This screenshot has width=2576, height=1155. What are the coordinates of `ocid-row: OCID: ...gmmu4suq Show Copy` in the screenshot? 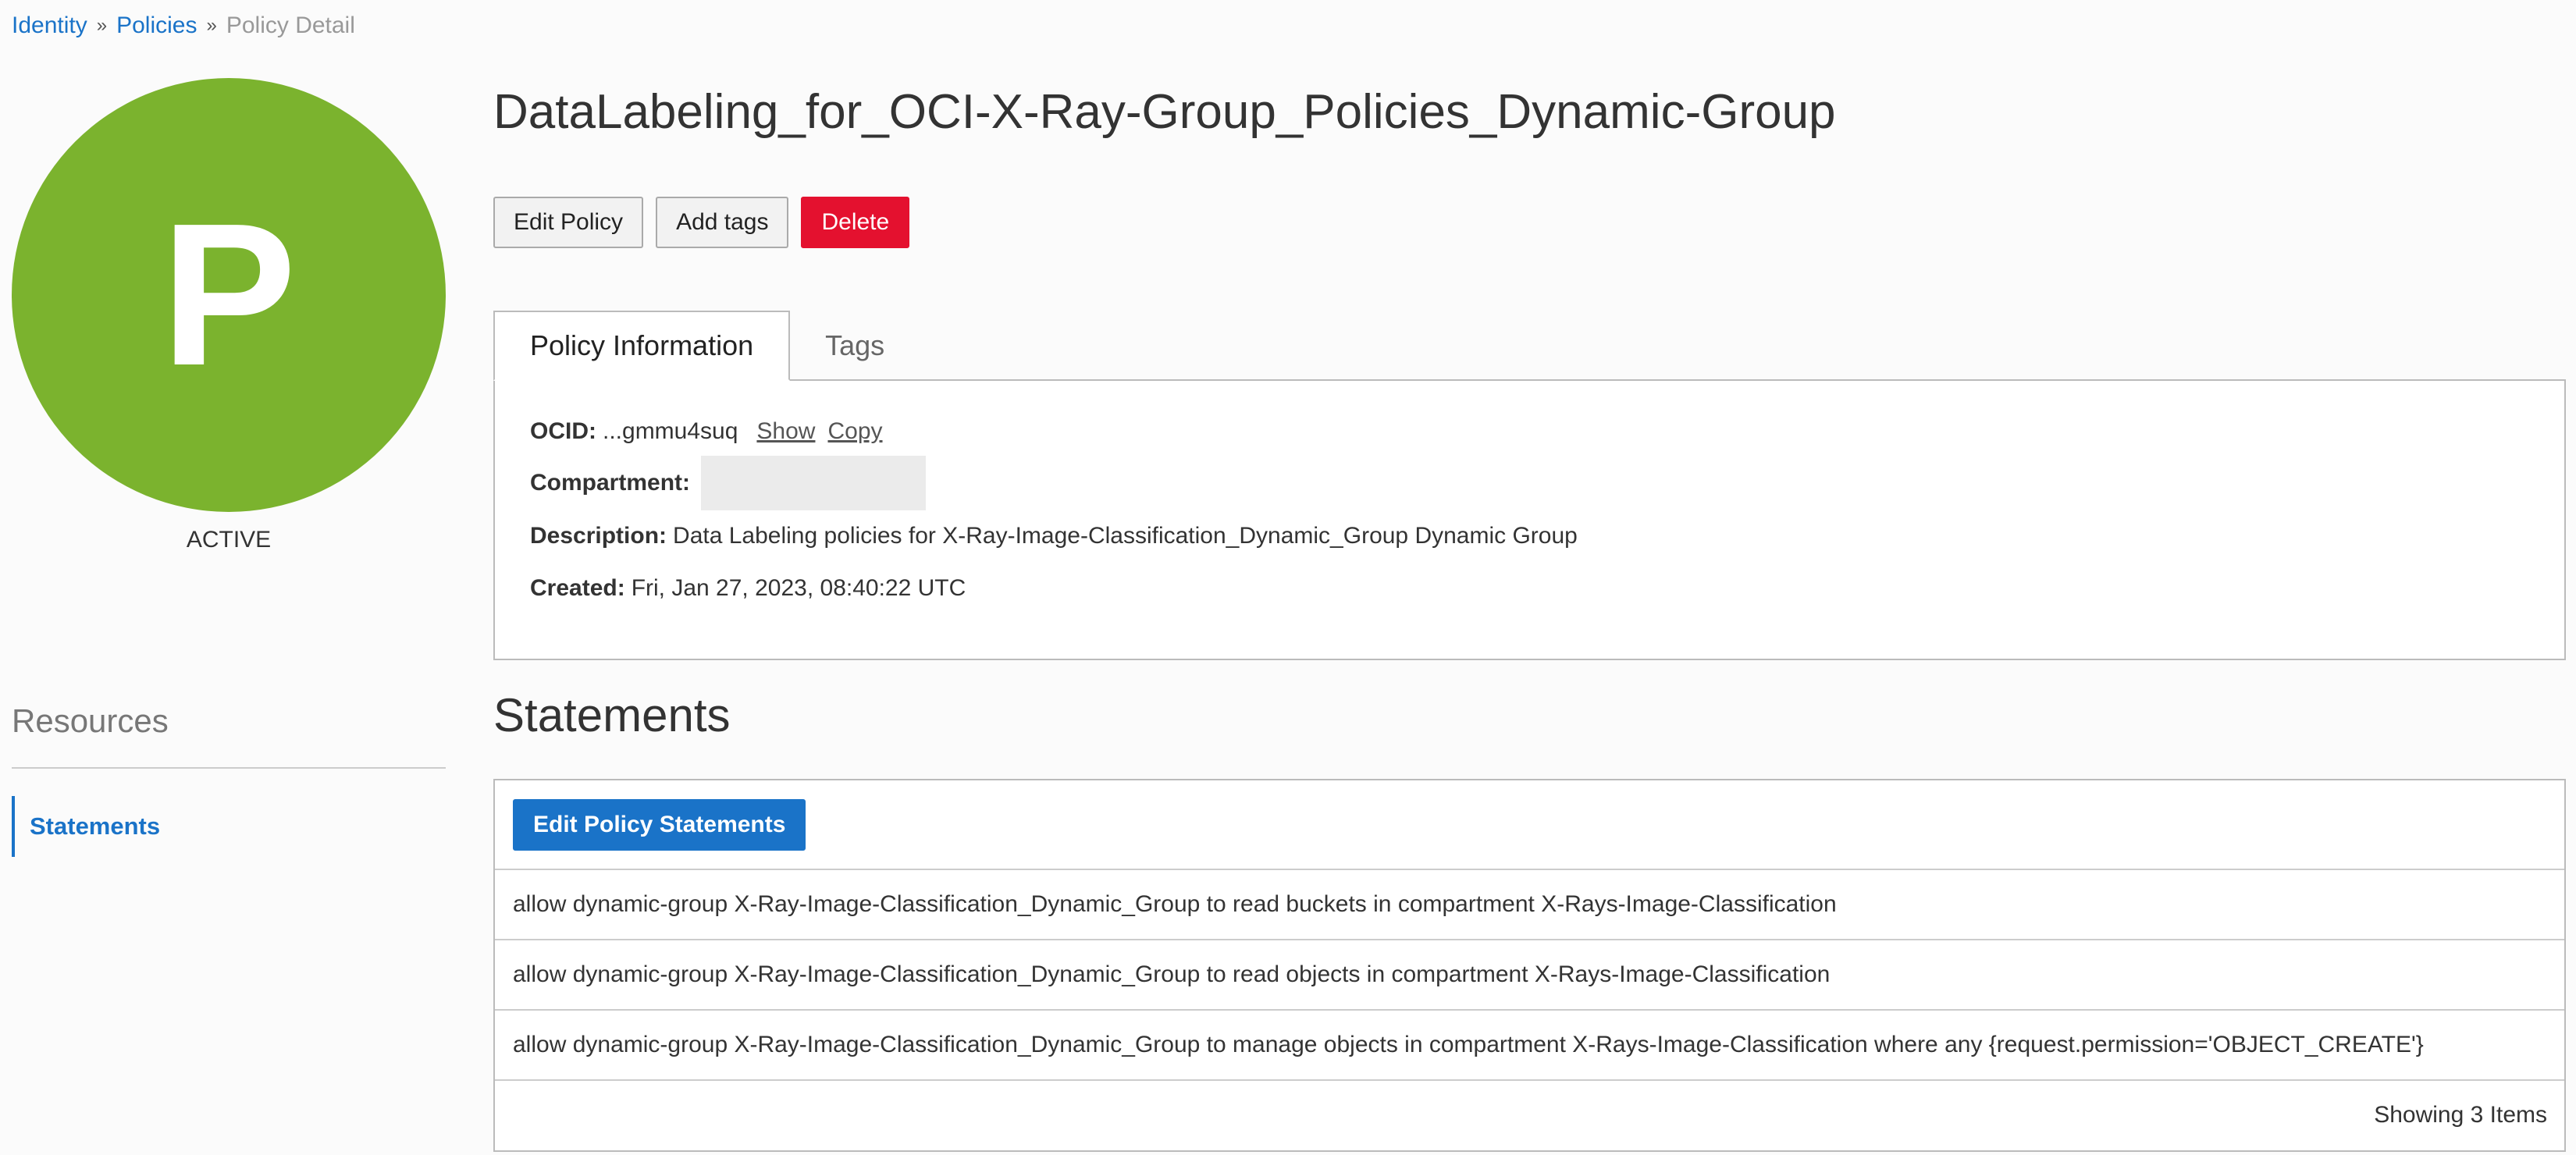 It's located at (706, 431).